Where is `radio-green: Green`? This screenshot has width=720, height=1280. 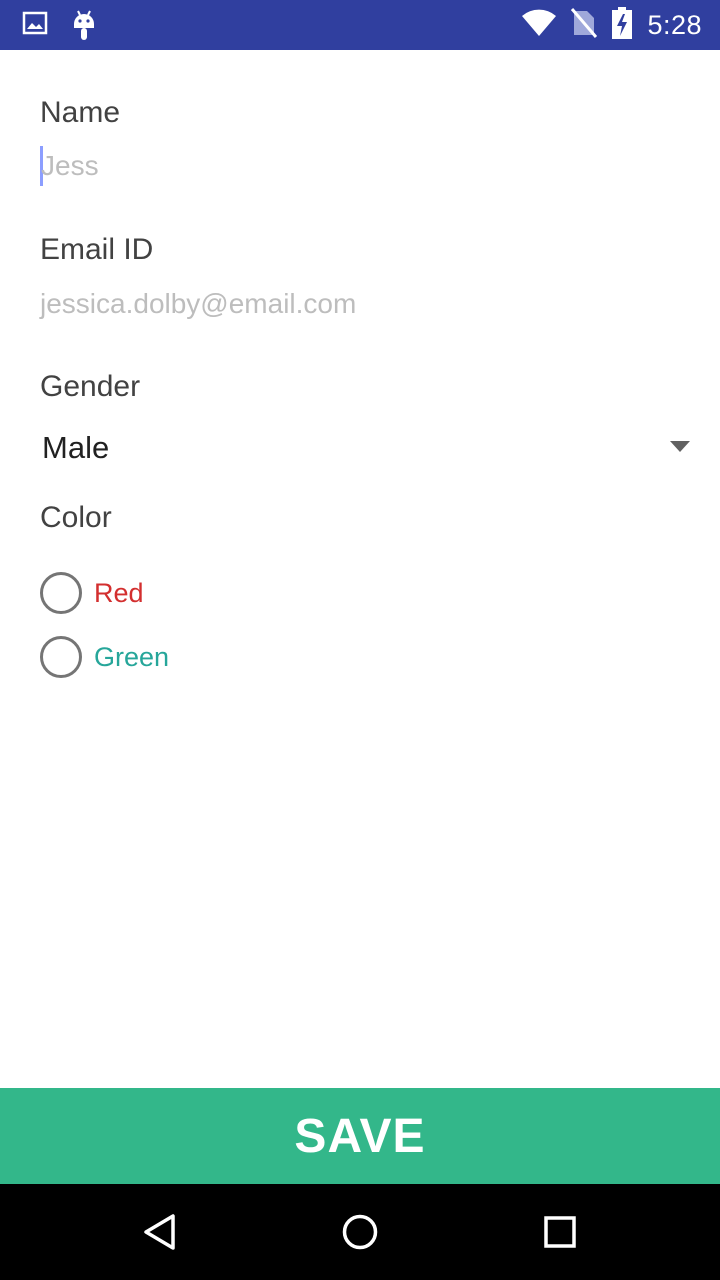 radio-green: Green is located at coordinates (104, 657).